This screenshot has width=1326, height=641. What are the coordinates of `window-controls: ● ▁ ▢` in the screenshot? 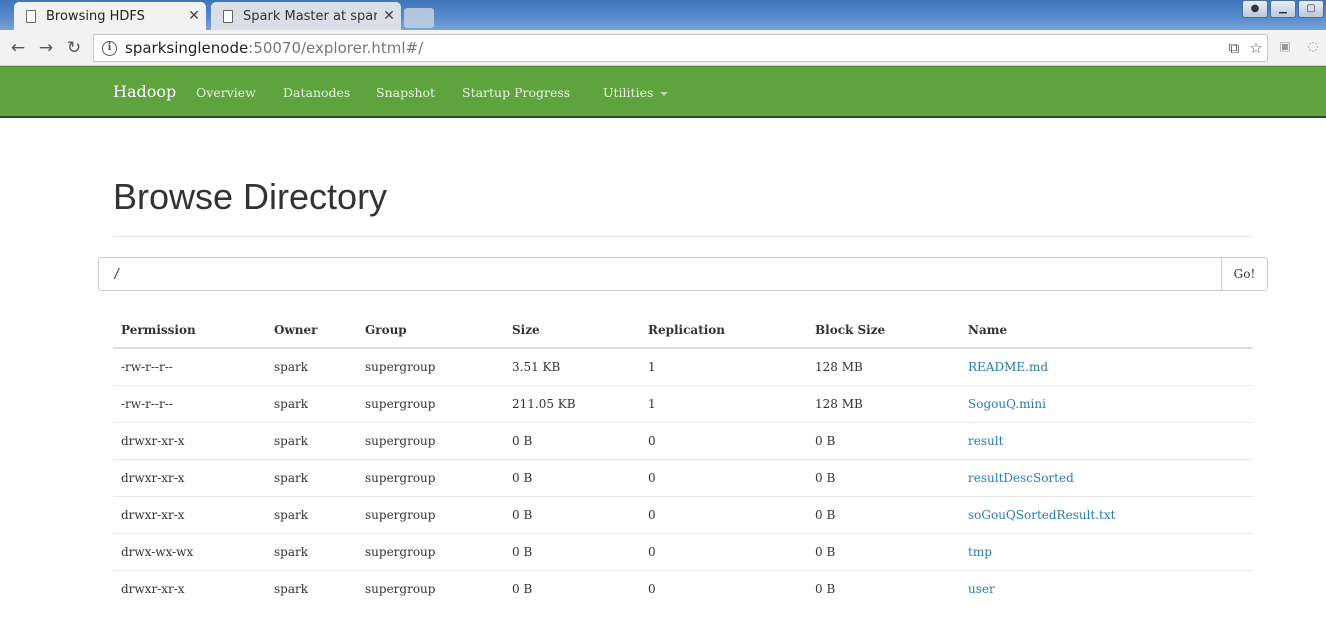 It's located at (1283, 9).